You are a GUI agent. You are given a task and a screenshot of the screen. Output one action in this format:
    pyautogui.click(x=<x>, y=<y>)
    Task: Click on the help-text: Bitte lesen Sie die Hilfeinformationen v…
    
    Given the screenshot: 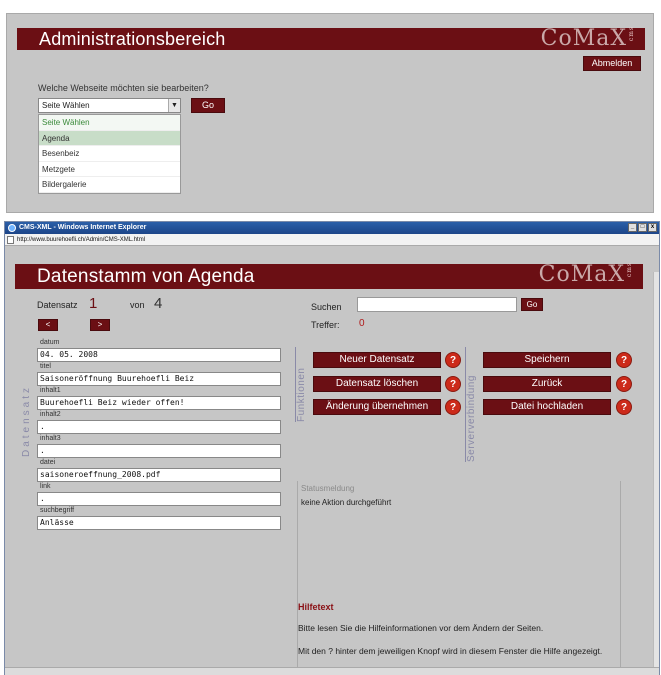 What is the action you would take?
    pyautogui.click(x=421, y=628)
    